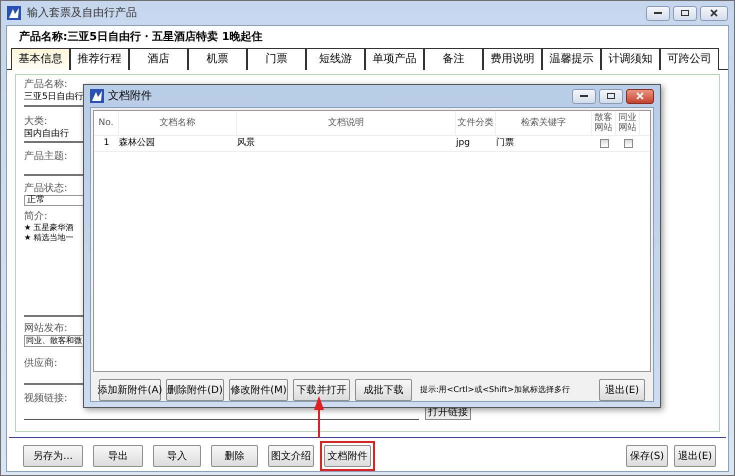 Image resolution: width=735 pixels, height=476 pixels. What do you see at coordinates (463, 143) in the screenshot?
I see `table-cell-text: jpg` at bounding box center [463, 143].